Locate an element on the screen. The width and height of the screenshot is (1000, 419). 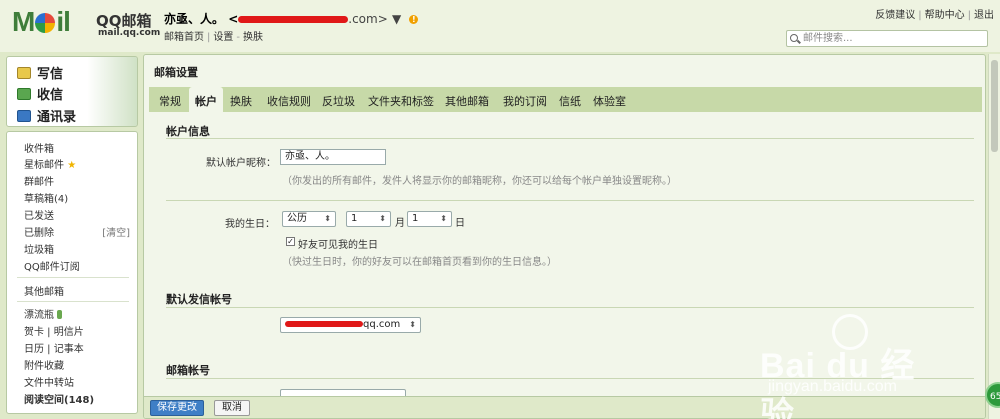
scrollbar-thumb is located at coordinates (994, 106).